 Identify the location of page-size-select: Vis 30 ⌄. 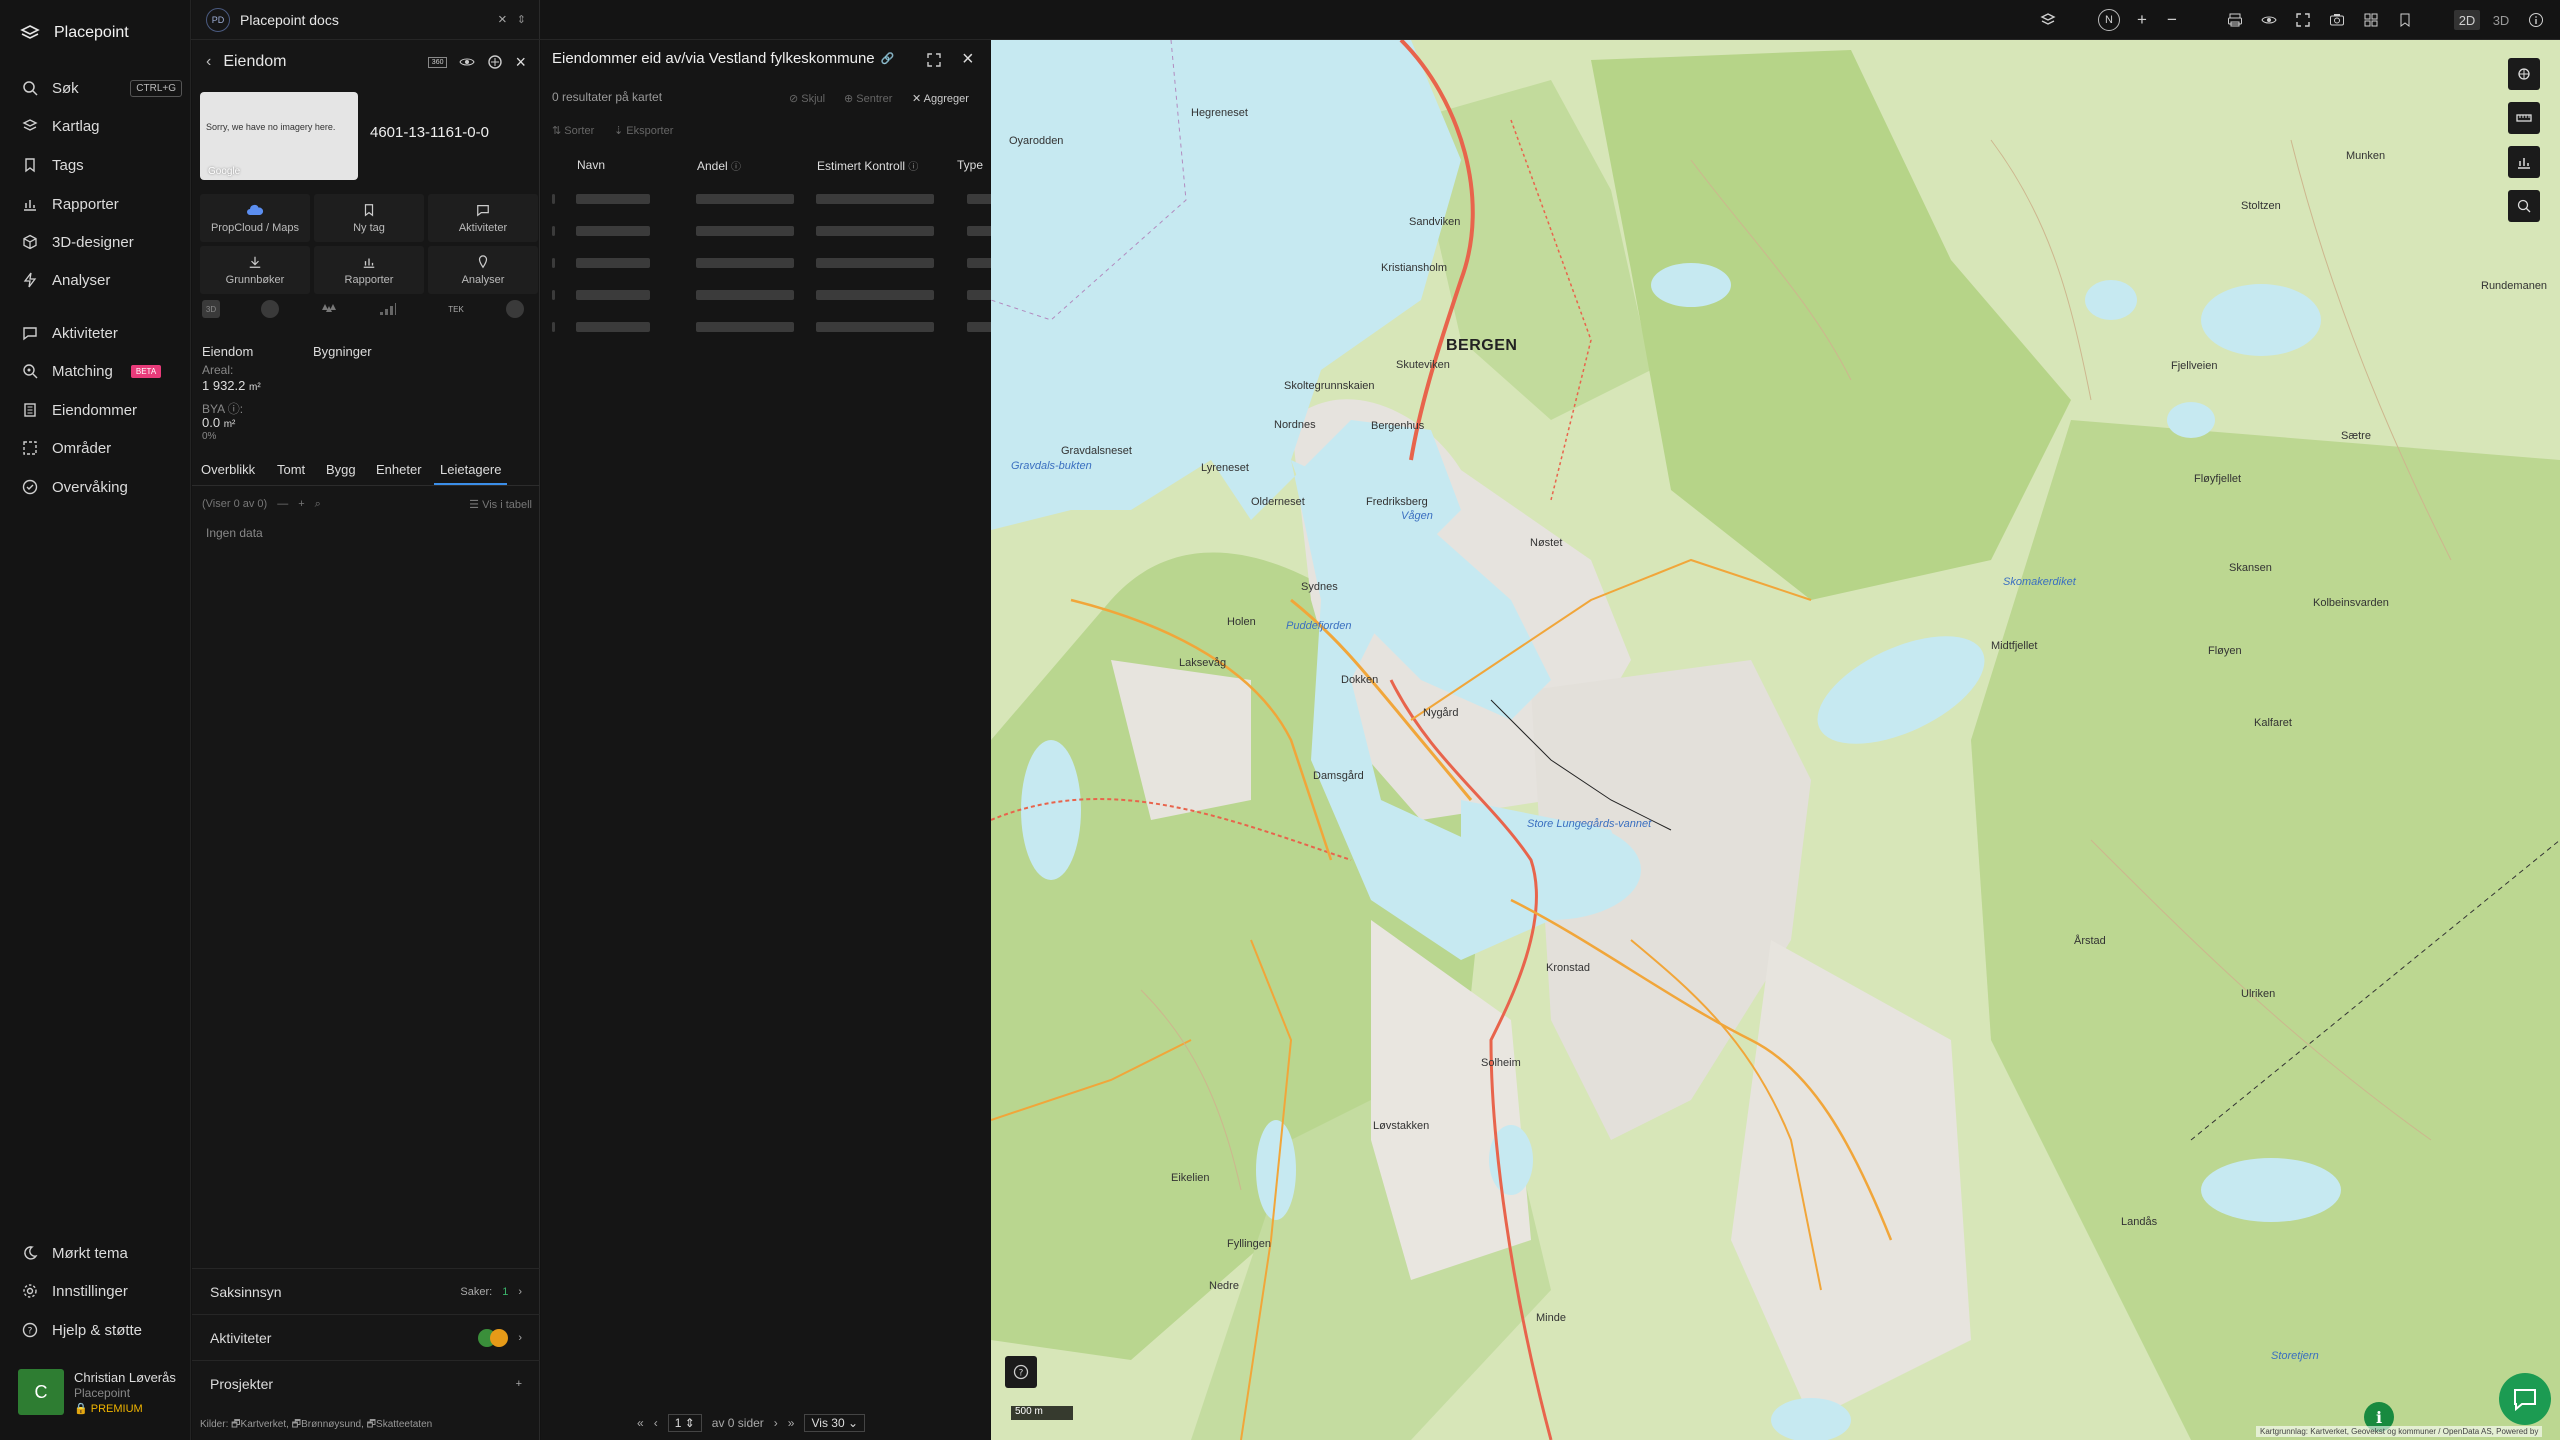
(835, 1423).